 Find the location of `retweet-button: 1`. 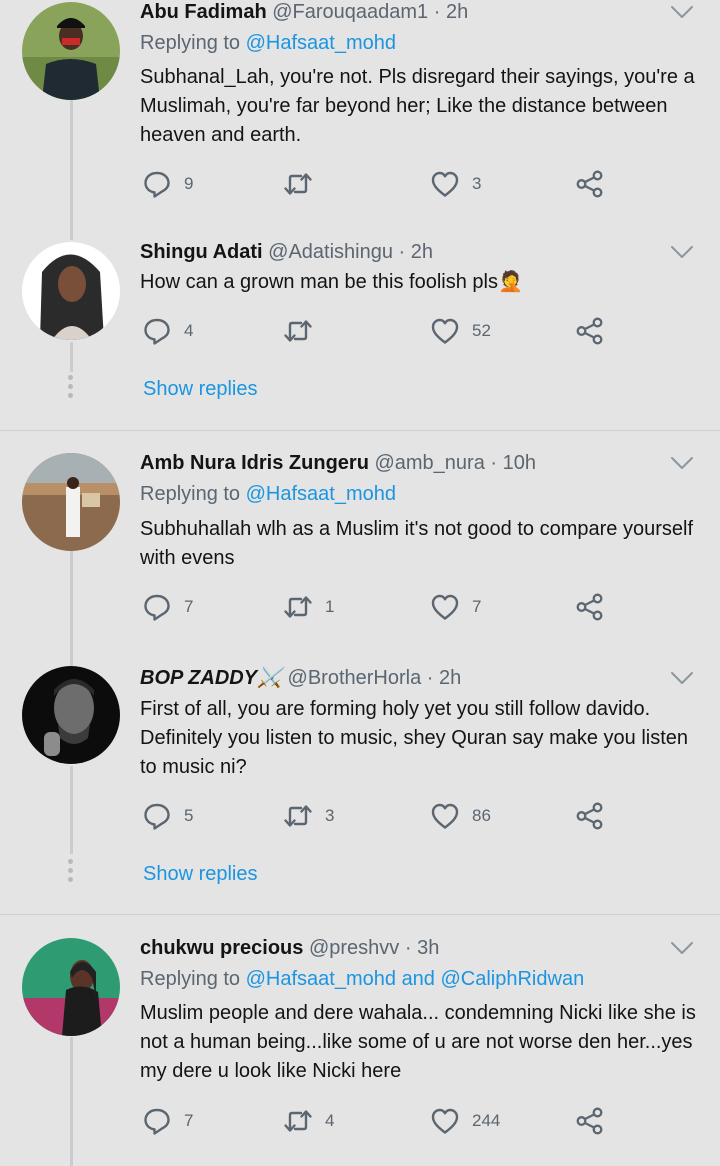

retweet-button: 1 is located at coordinates (308, 607).